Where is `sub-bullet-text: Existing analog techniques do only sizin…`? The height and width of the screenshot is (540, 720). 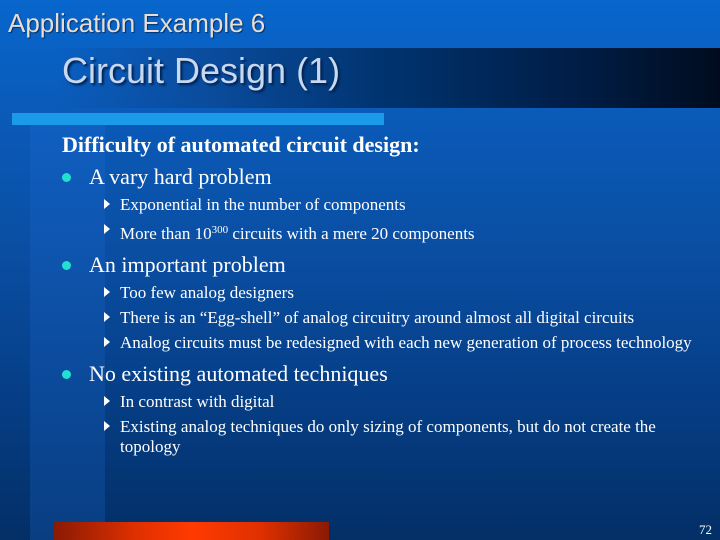 sub-bullet-text: Existing analog techniques do only sizin… is located at coordinates (388, 436).